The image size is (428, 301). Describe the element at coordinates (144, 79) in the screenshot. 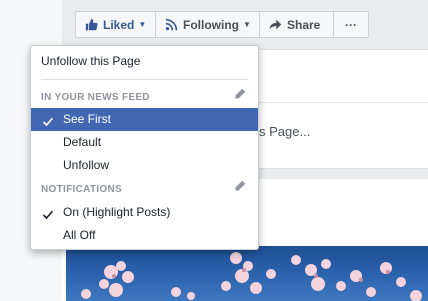

I see `menu-divider` at that location.